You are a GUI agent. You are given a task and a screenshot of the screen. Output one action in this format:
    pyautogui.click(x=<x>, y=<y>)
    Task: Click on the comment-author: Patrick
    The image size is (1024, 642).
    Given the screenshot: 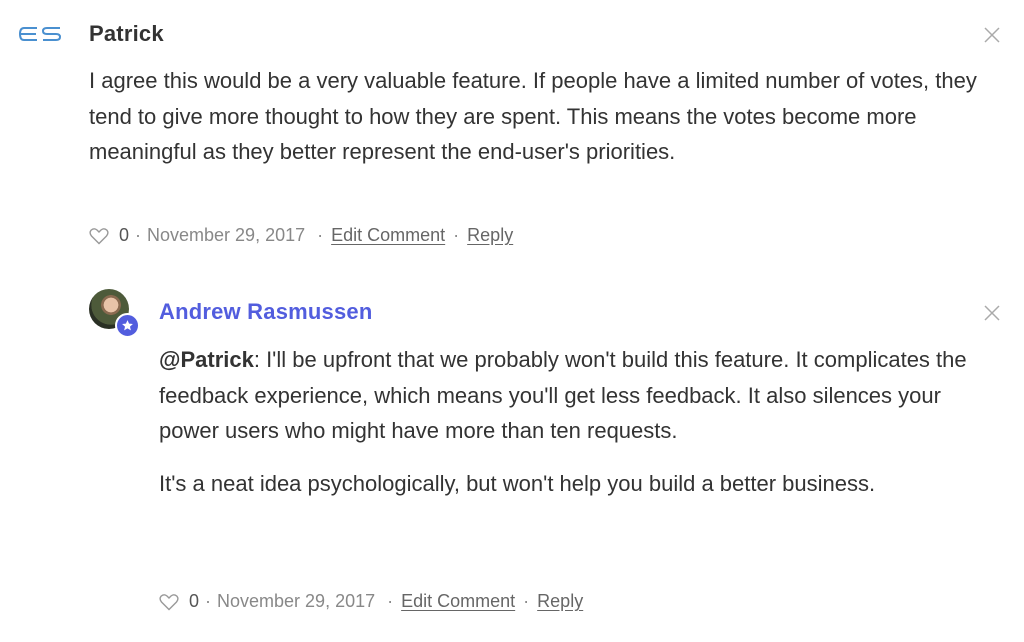 What is the action you would take?
    pyautogui.click(x=126, y=33)
    